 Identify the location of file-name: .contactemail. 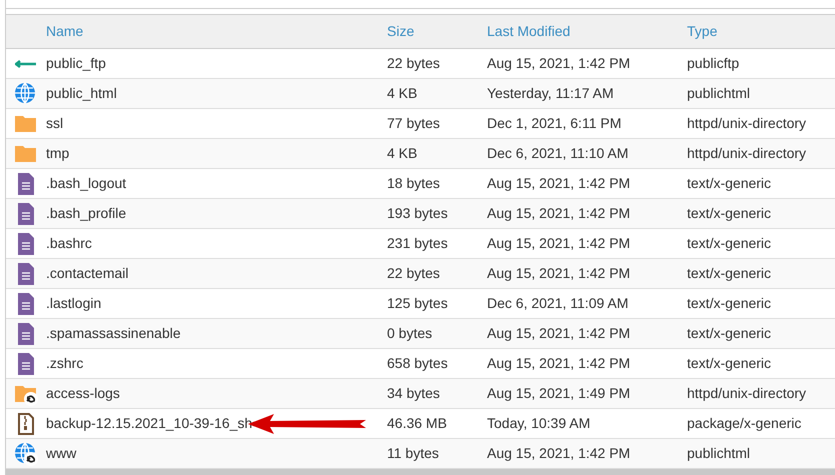
(87, 273).